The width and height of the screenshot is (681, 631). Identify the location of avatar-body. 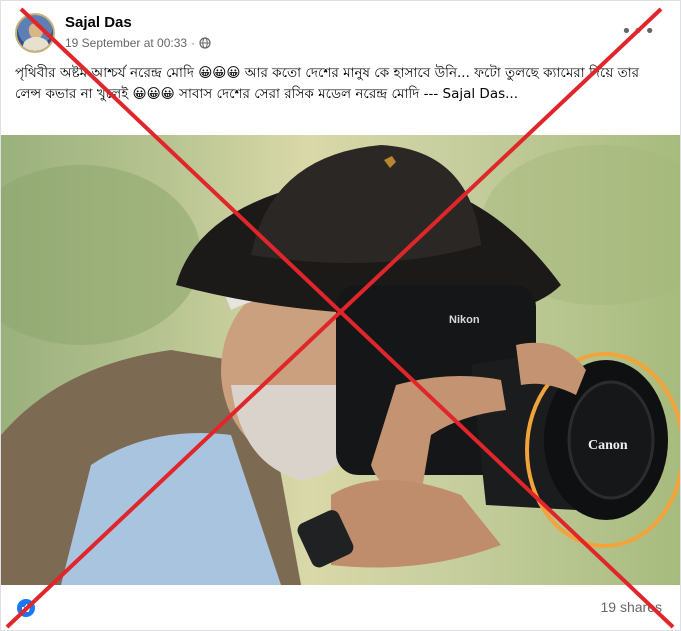
(36, 44).